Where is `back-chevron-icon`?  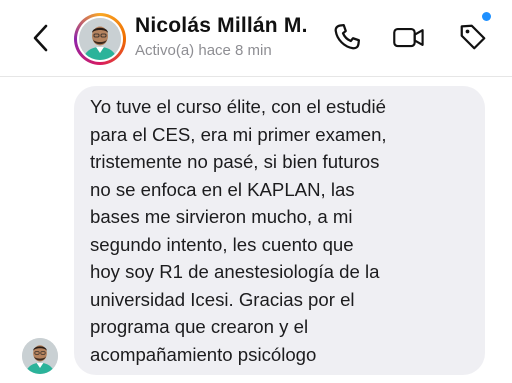 back-chevron-icon is located at coordinates (40, 38).